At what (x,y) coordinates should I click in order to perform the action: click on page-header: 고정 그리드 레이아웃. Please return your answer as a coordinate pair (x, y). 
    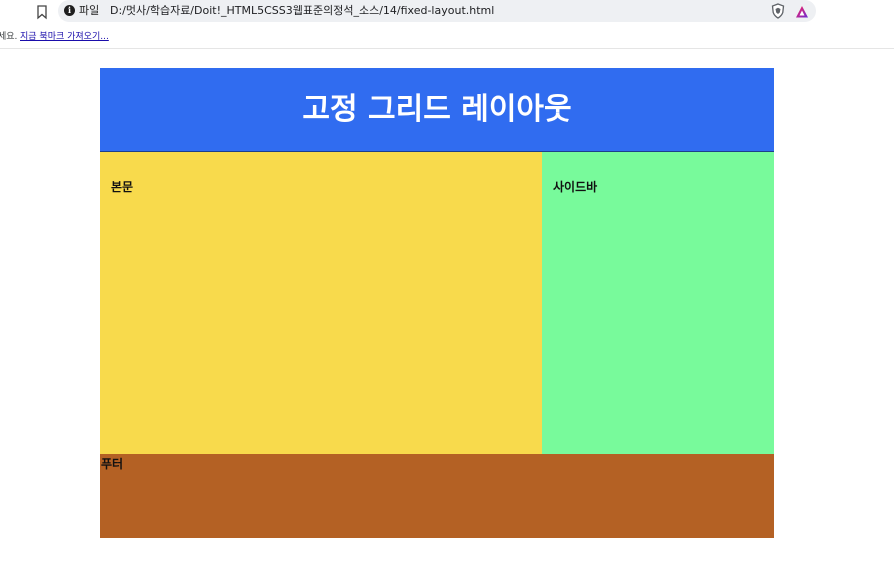
    Looking at the image, I should click on (437, 110).